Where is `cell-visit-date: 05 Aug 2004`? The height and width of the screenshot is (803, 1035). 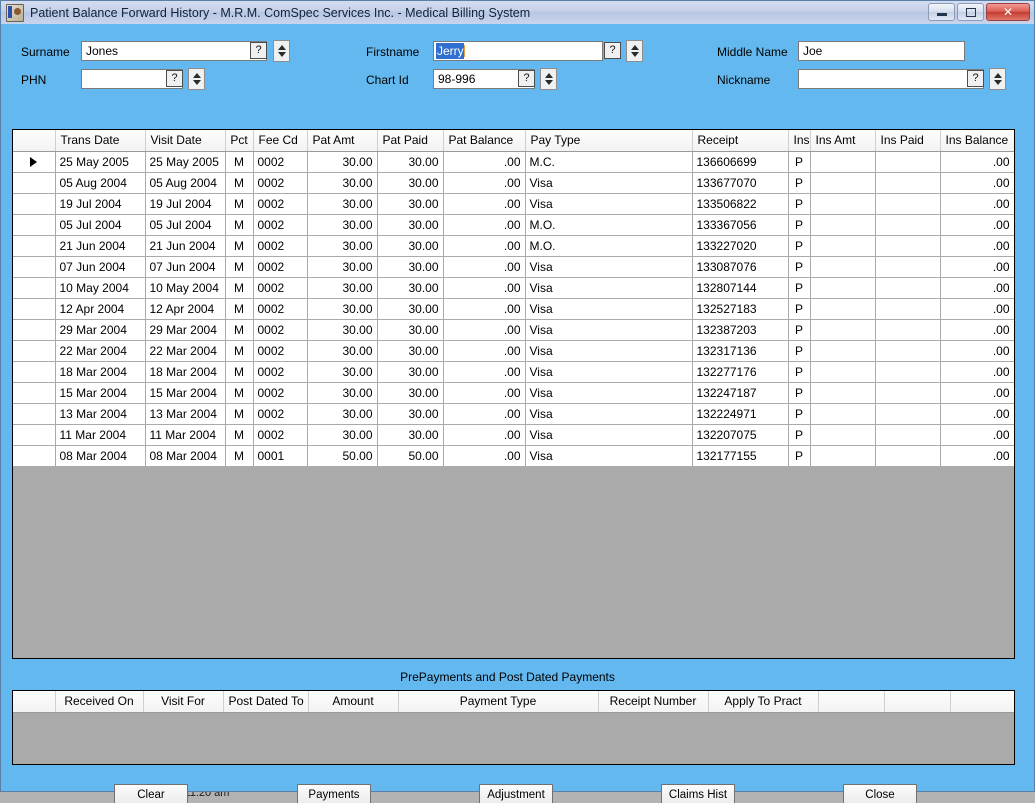
cell-visit-date: 05 Aug 2004 is located at coordinates (185, 183).